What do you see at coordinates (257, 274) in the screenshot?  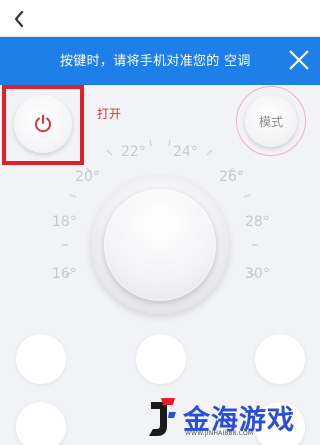 I see `temp-label: 30°` at bounding box center [257, 274].